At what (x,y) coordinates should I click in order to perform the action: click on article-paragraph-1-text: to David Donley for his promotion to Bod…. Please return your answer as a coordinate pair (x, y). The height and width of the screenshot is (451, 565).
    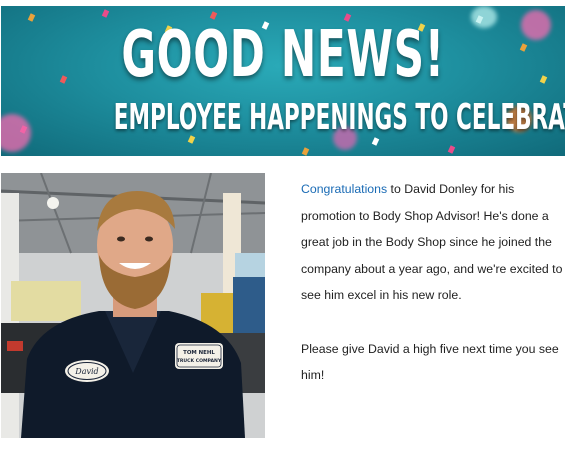
    Looking at the image, I should click on (432, 242).